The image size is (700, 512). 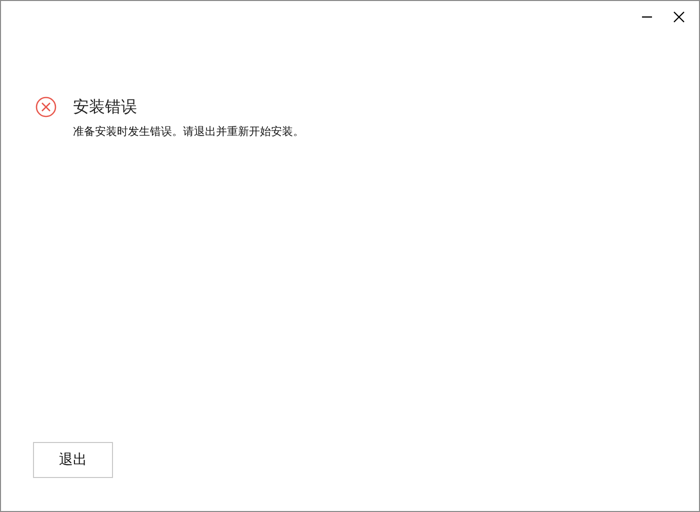 I want to click on error-icon, so click(x=46, y=107).